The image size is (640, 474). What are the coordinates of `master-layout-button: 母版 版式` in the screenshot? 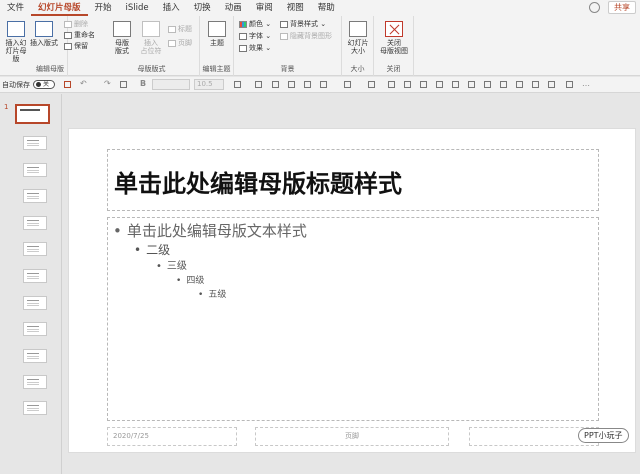 It's located at (122, 38).